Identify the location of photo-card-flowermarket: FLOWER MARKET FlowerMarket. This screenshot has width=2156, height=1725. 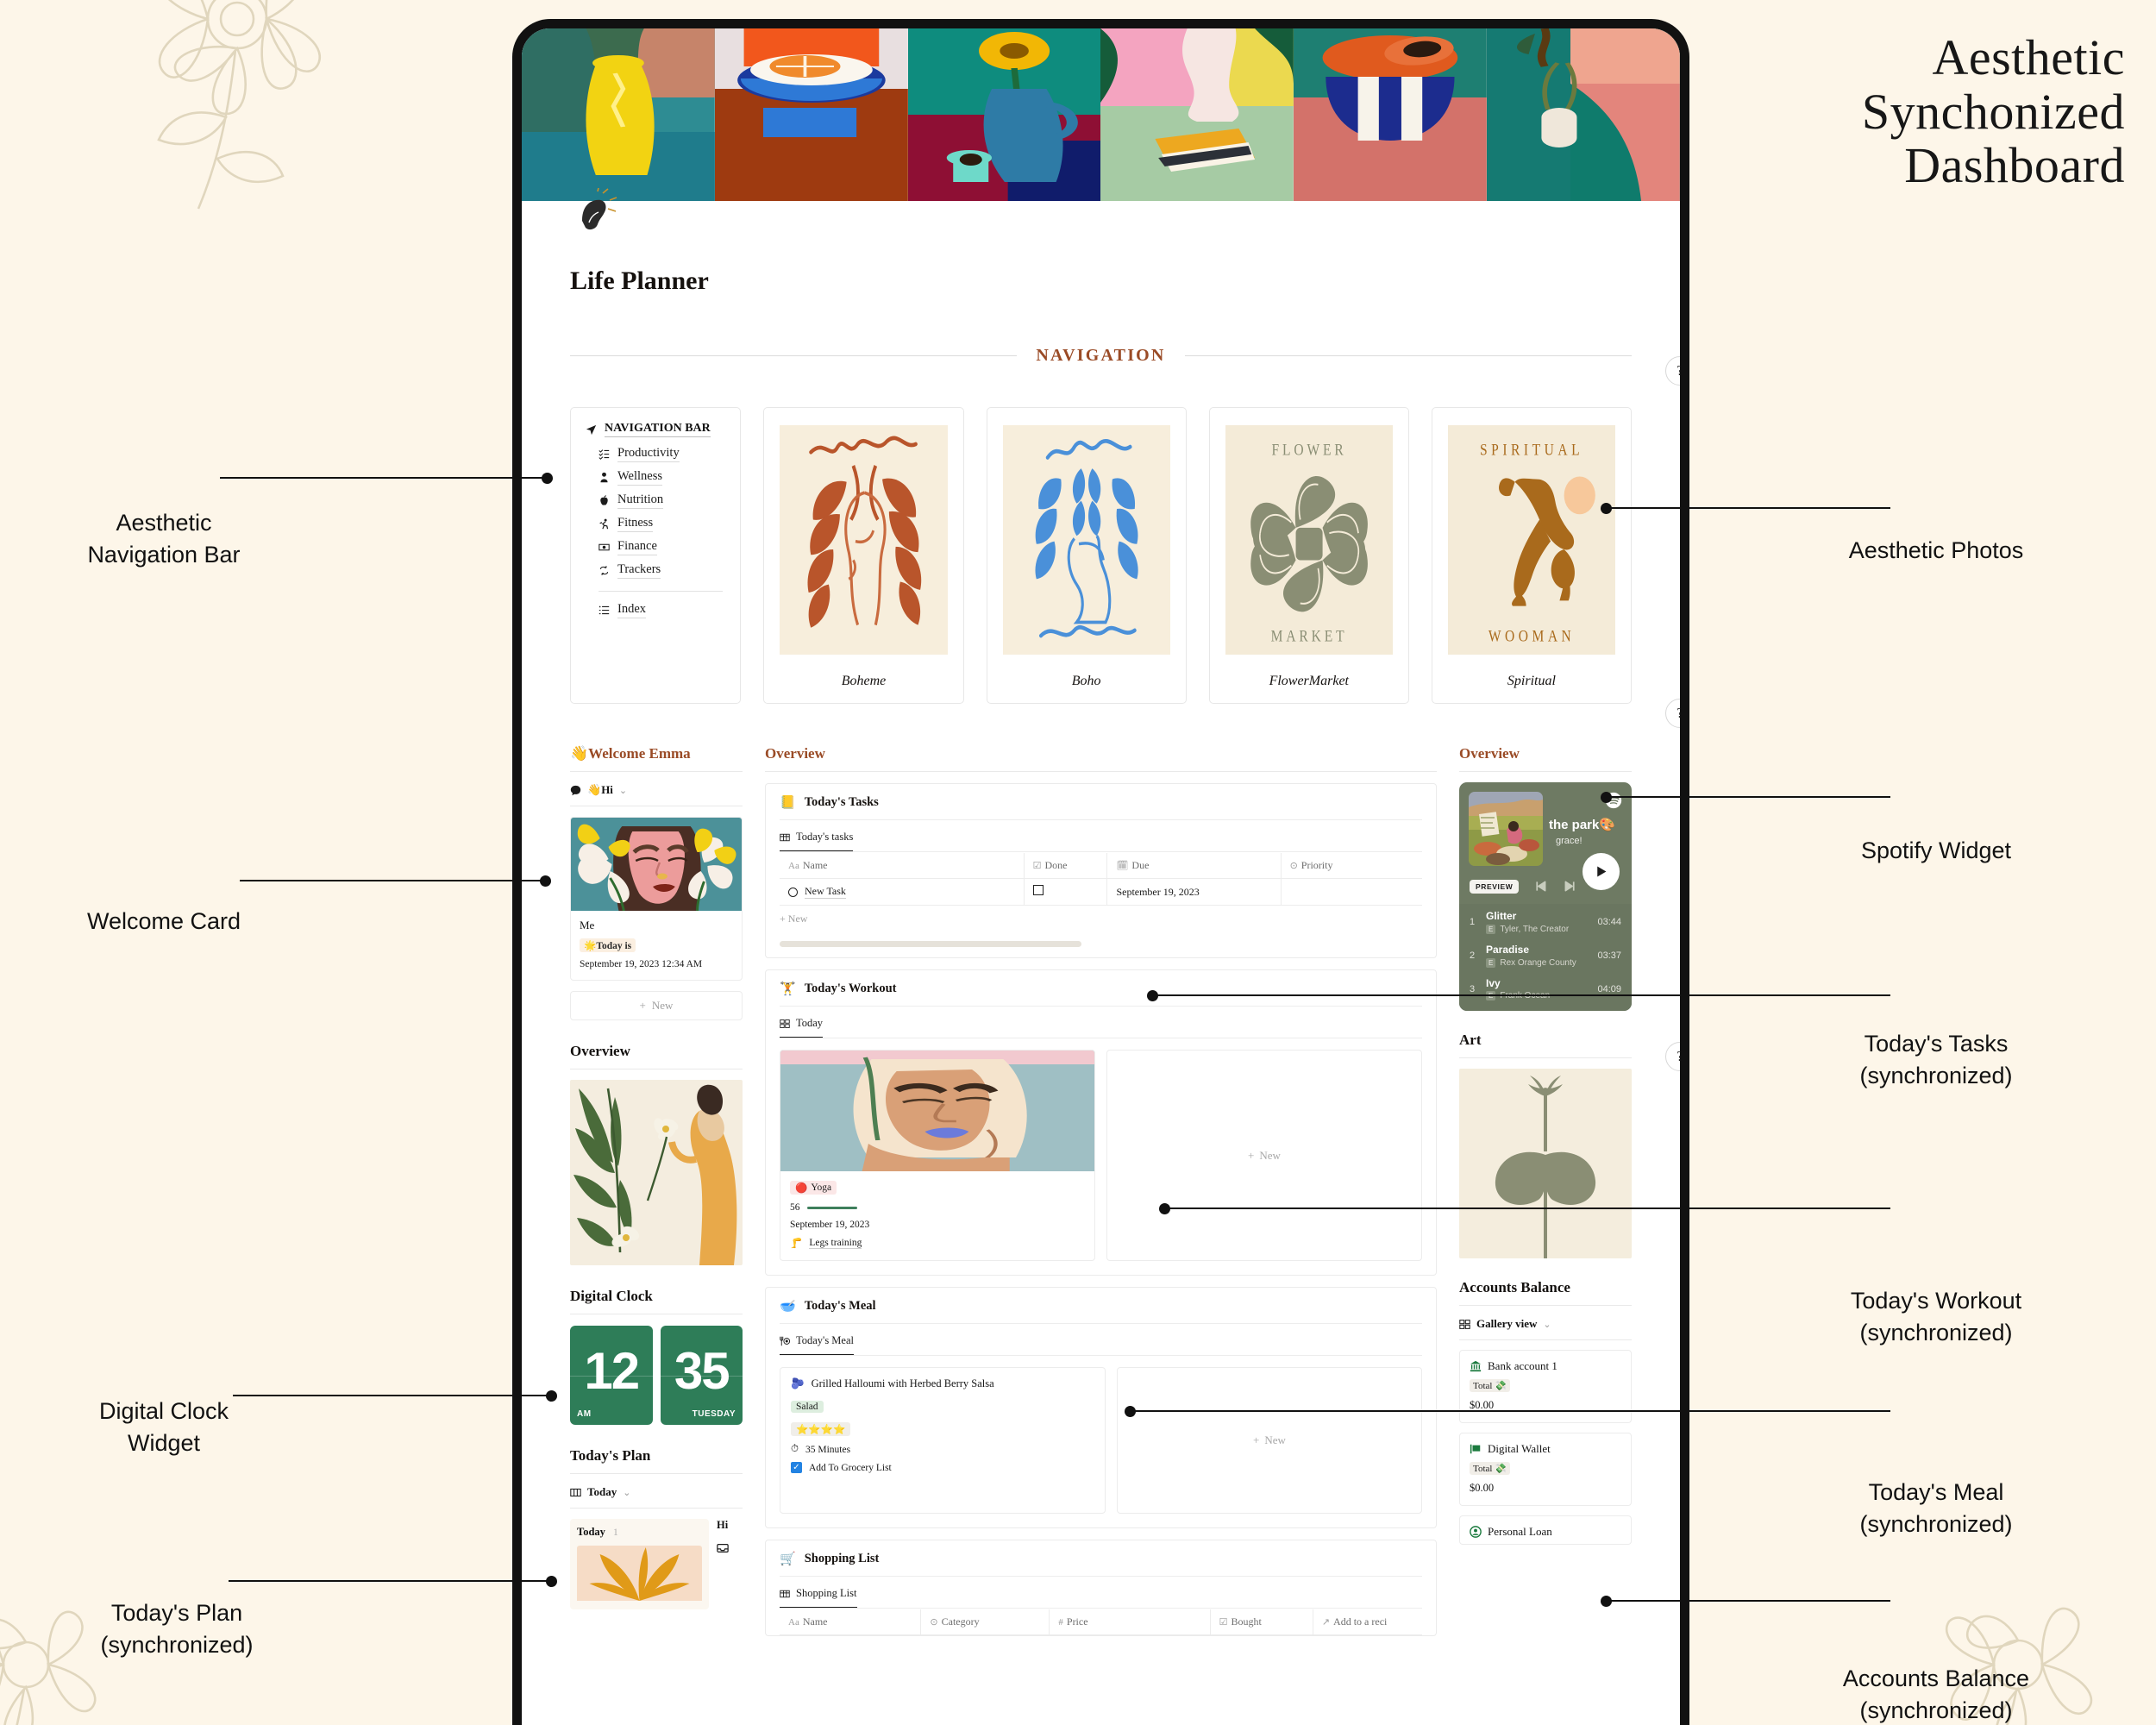
(1308, 555).